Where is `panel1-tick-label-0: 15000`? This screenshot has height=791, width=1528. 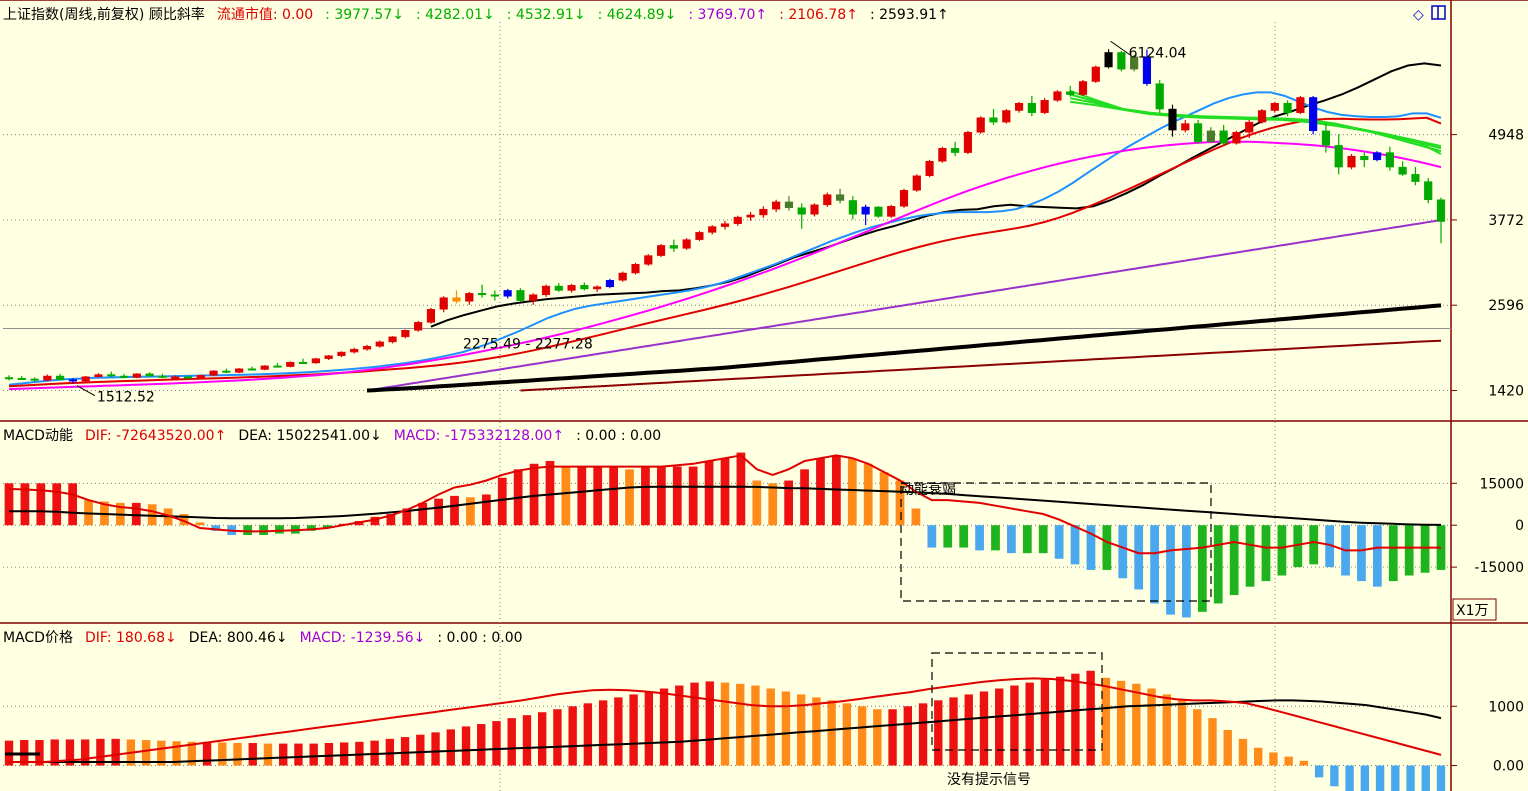 panel1-tick-label-0: 15000 is located at coordinates (1501, 484).